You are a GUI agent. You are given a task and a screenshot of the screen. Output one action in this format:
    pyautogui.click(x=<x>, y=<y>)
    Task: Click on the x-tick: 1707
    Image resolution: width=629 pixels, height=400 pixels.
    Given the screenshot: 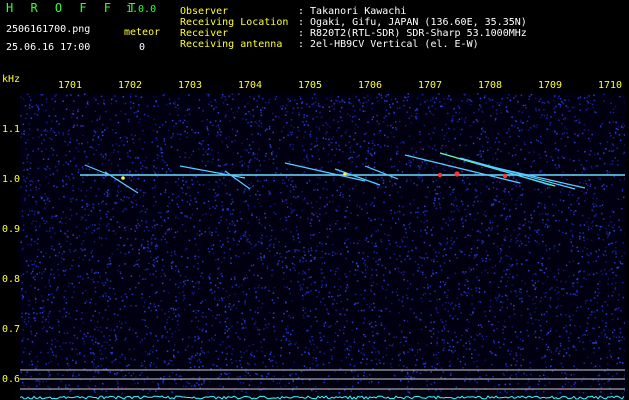 What is the action you would take?
    pyautogui.click(x=430, y=85)
    